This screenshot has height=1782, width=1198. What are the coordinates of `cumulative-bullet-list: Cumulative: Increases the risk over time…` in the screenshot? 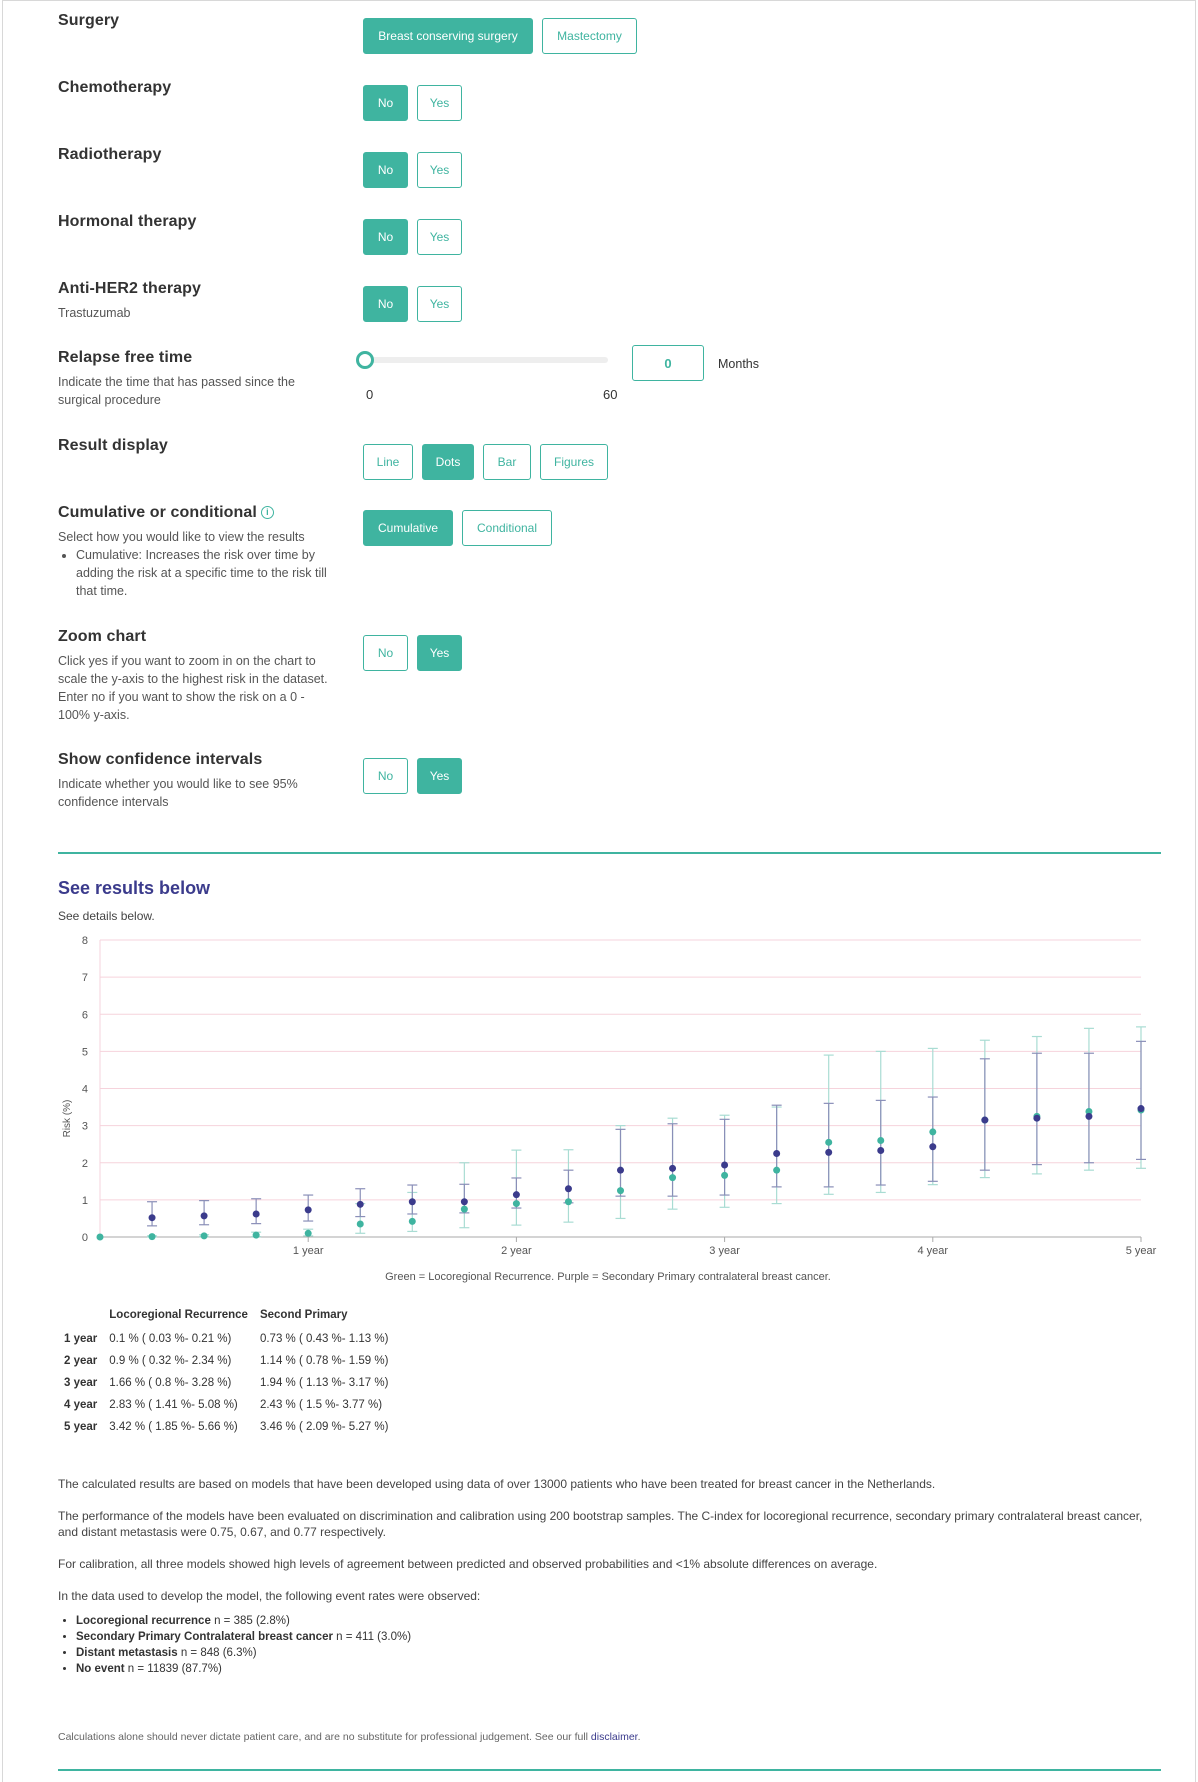 It's located at (207, 573).